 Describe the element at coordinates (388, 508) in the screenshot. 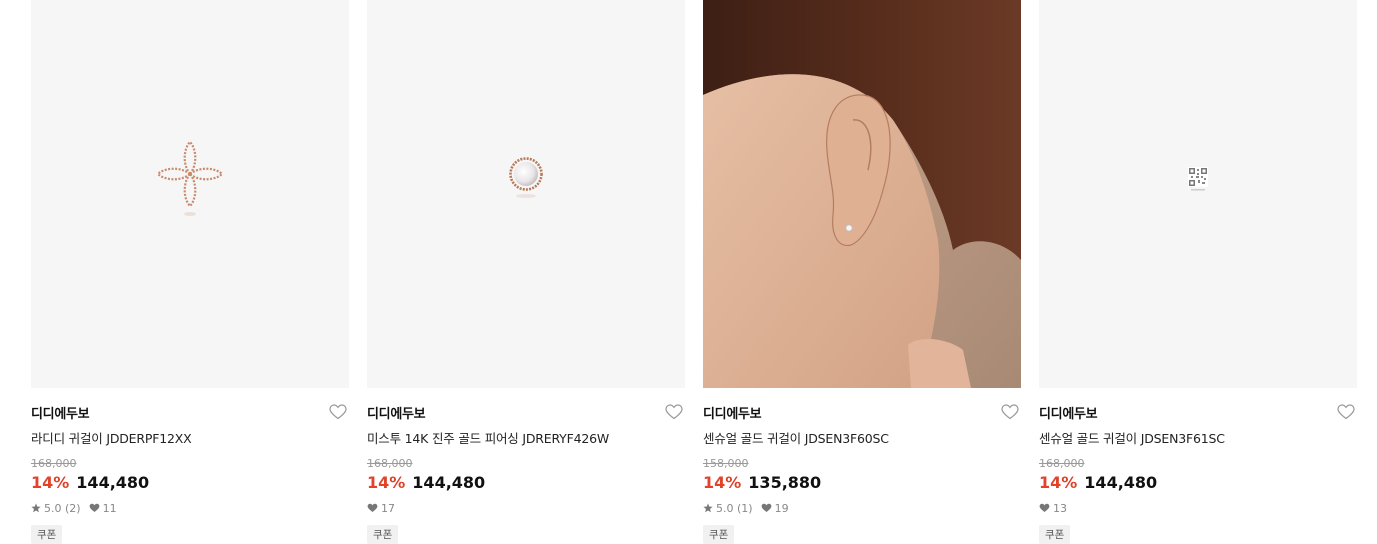

I see `like-count: 17` at that location.